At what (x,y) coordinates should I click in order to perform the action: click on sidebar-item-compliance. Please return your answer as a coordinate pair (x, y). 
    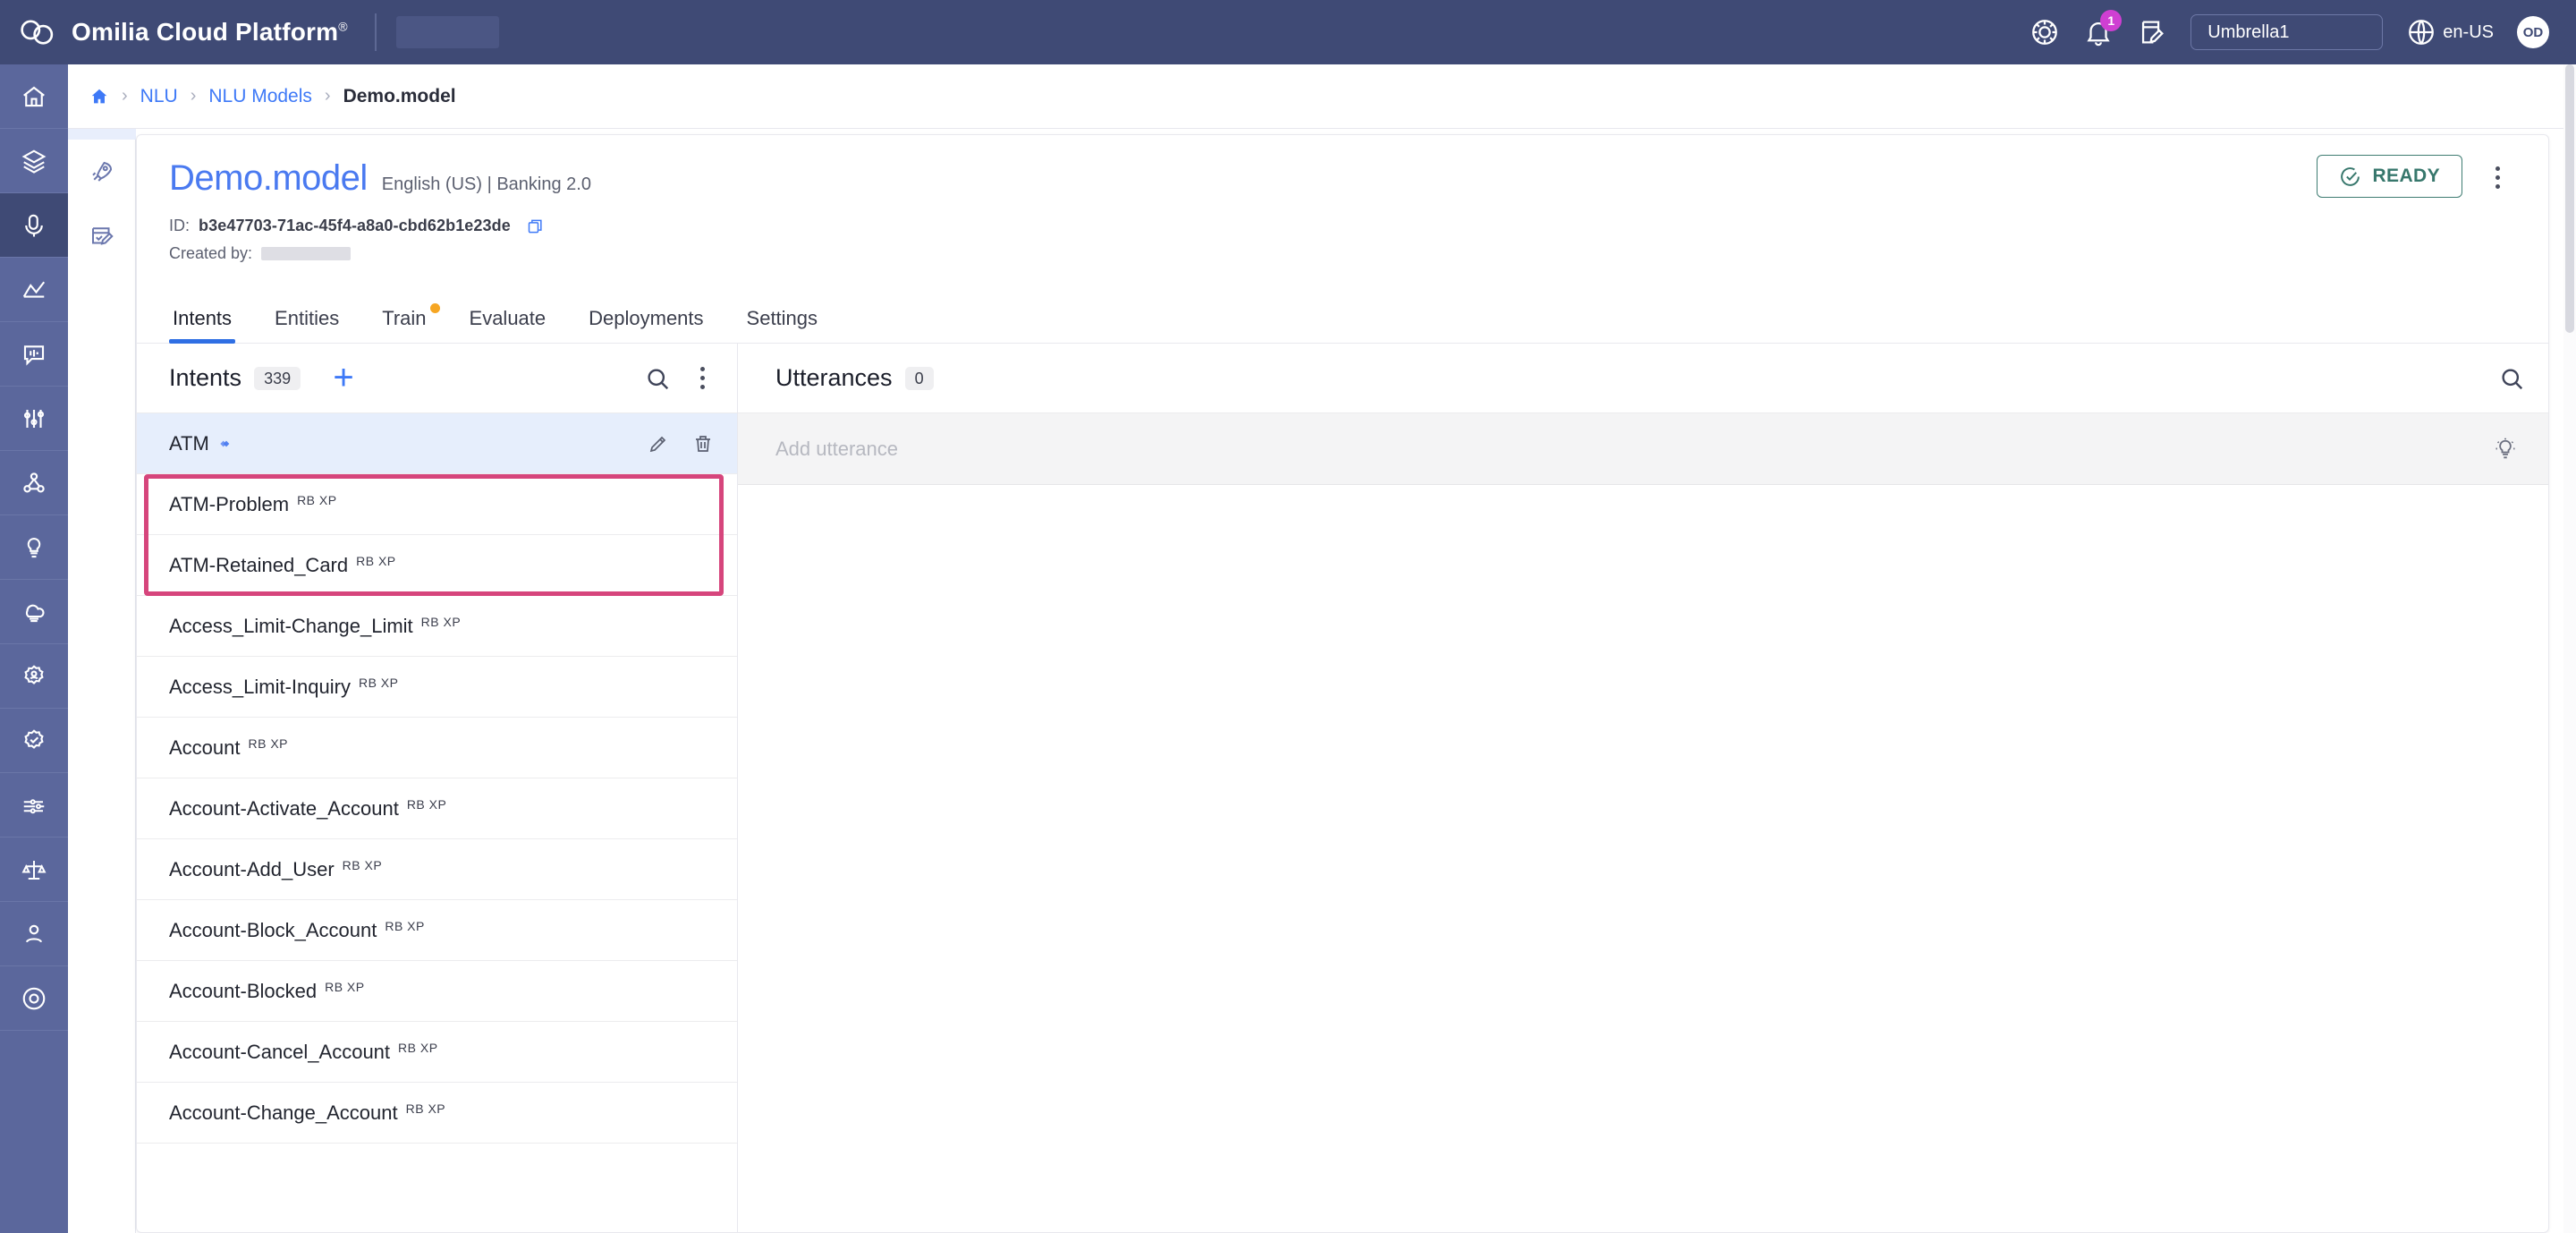
    Looking at the image, I should click on (34, 741).